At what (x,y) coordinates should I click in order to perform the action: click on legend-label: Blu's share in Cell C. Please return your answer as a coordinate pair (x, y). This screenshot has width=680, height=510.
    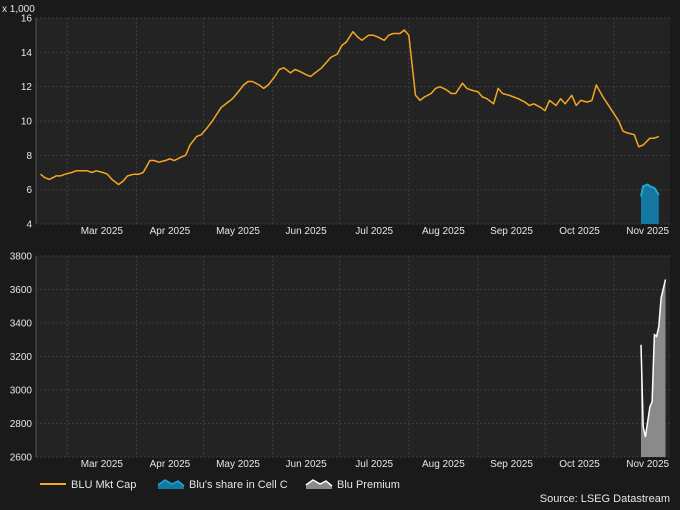
    Looking at the image, I should click on (238, 485).